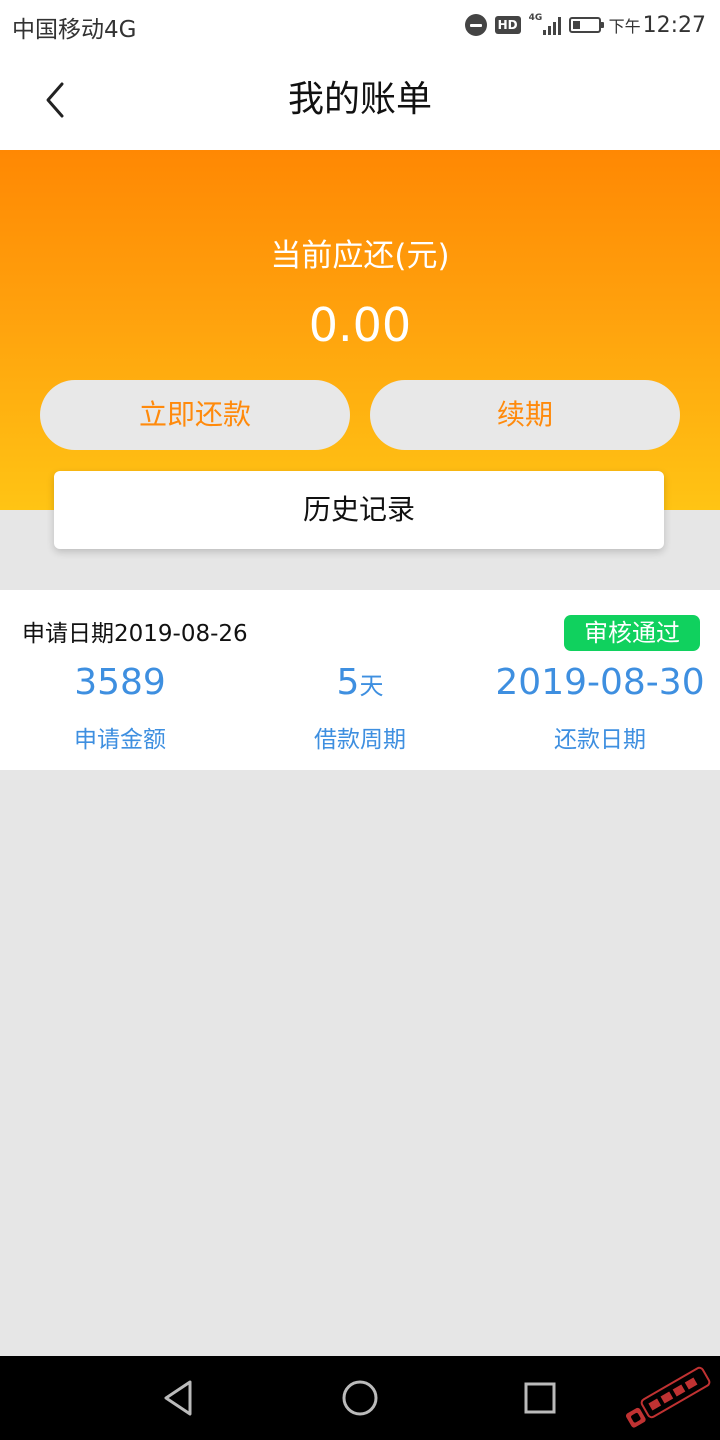 This screenshot has width=720, height=1440. I want to click on header: 我的账单, so click(360, 100).